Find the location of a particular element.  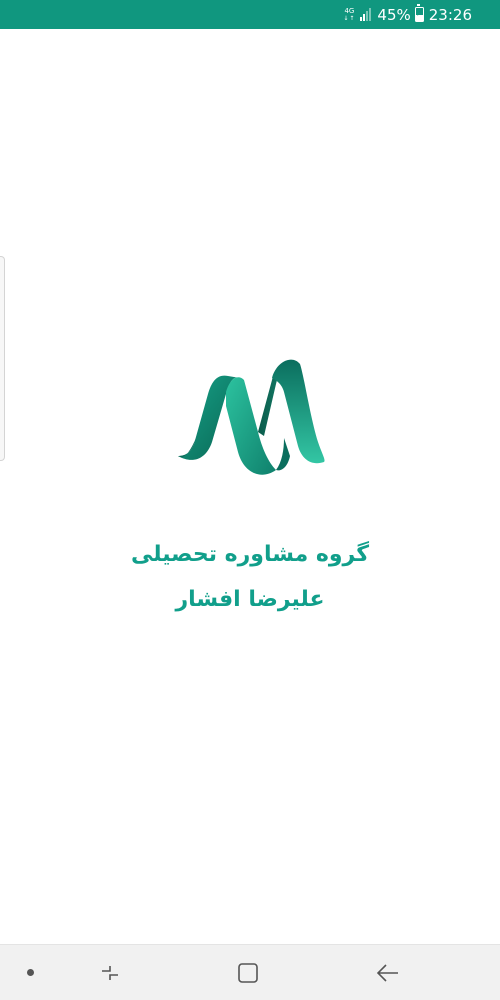

clock: 23:26 is located at coordinates (450, 14).